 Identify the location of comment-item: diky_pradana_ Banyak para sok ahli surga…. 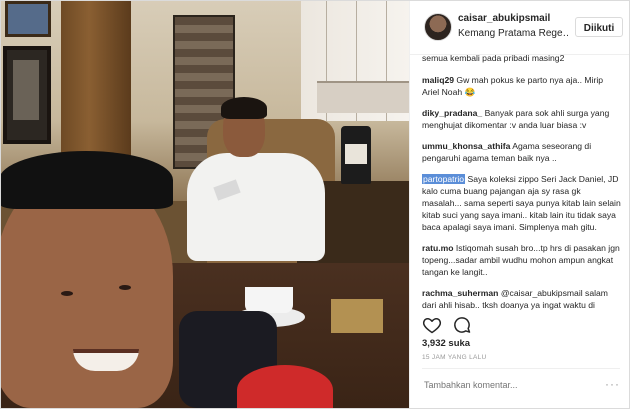
(522, 119).